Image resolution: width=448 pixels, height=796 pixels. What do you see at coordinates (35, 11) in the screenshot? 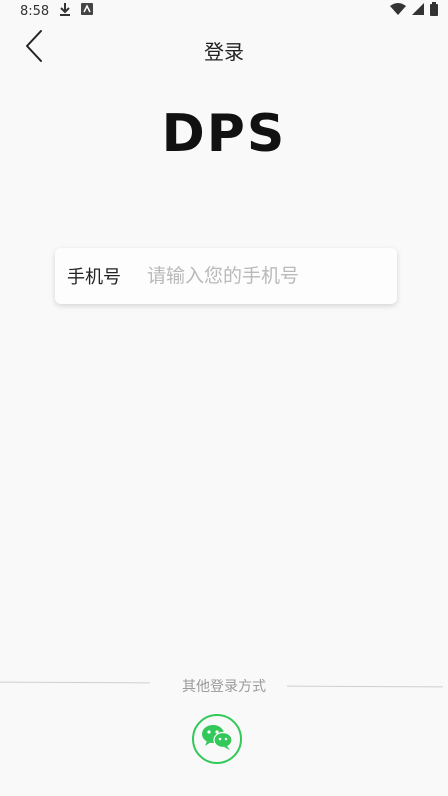
I see `status-time: 8:58` at bounding box center [35, 11].